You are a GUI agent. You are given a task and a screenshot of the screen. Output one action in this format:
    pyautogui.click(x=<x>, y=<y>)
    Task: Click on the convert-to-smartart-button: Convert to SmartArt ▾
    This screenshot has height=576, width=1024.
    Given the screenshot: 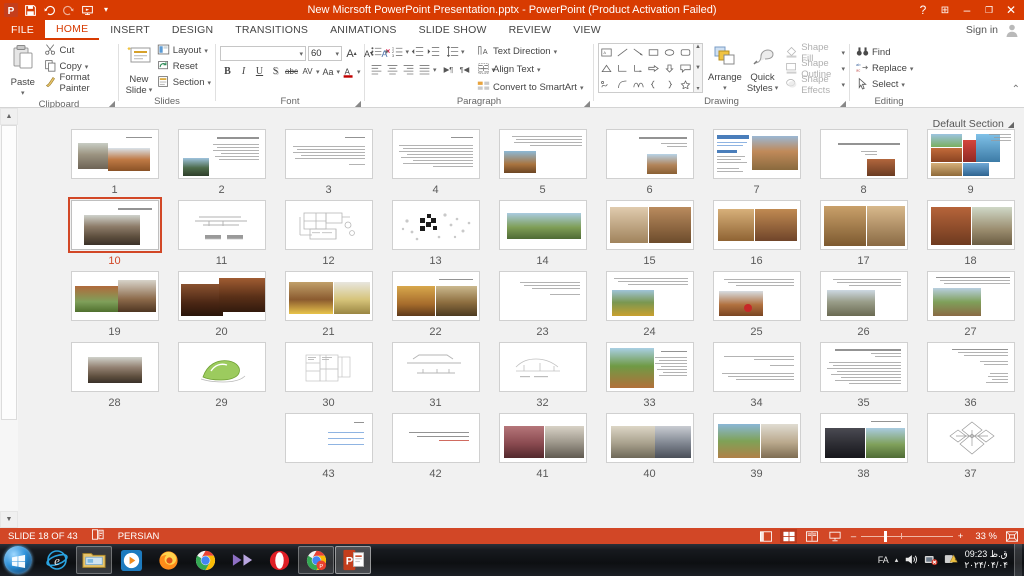 What is the action you would take?
    pyautogui.click(x=530, y=87)
    